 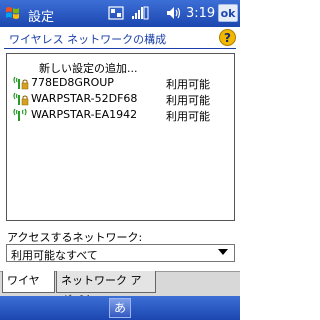 What do you see at coordinates (200, 13) in the screenshot?
I see `clock: 3:19` at bounding box center [200, 13].